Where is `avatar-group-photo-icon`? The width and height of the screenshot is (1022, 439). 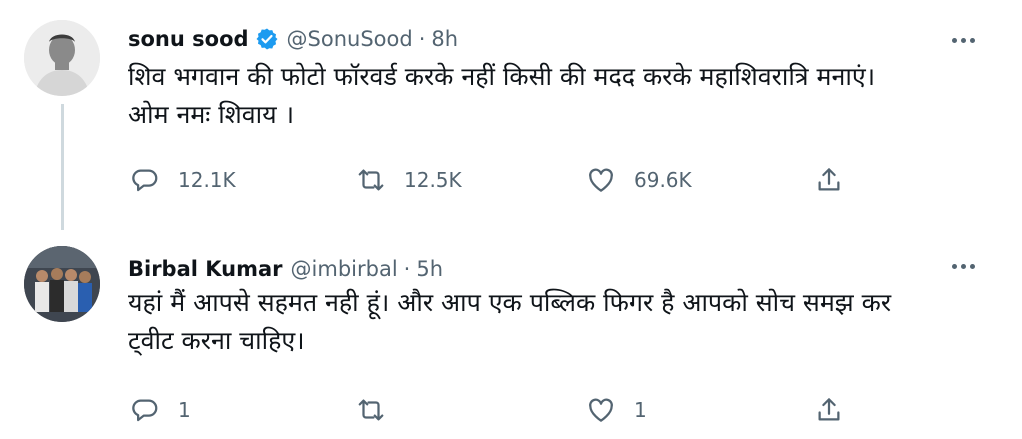
avatar-group-photo-icon is located at coordinates (62, 284).